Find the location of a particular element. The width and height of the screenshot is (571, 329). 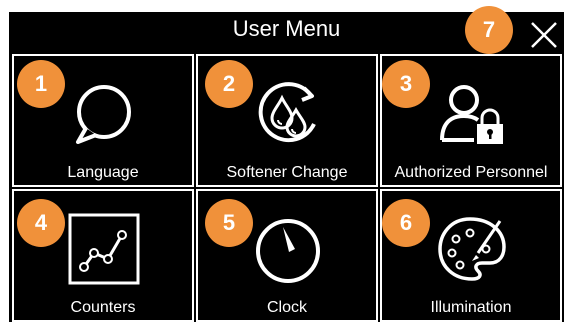

line-chart-icon is located at coordinates (104, 249).